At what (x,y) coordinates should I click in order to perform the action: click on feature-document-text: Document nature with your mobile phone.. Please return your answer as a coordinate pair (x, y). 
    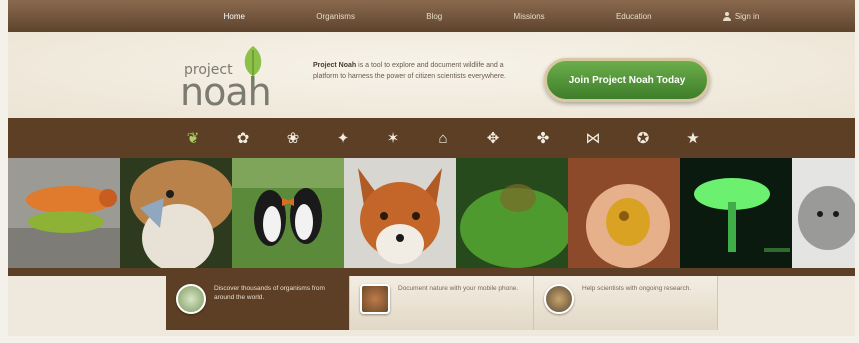
    Looking at the image, I should click on (458, 288).